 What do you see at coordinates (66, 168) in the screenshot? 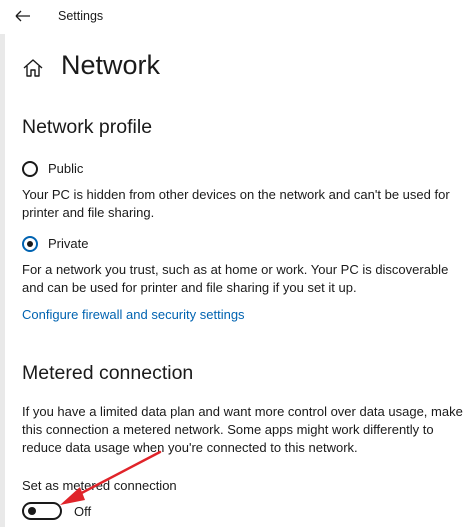
I see `public-radio-label: Public` at bounding box center [66, 168].